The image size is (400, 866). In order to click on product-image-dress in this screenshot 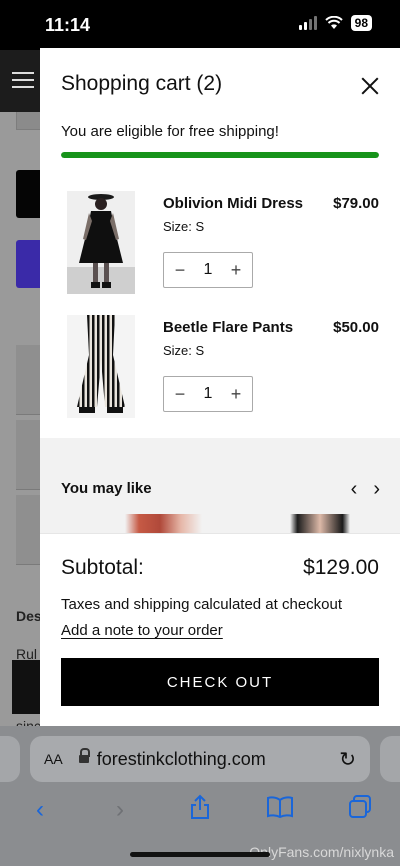, I will do `click(101, 242)`.